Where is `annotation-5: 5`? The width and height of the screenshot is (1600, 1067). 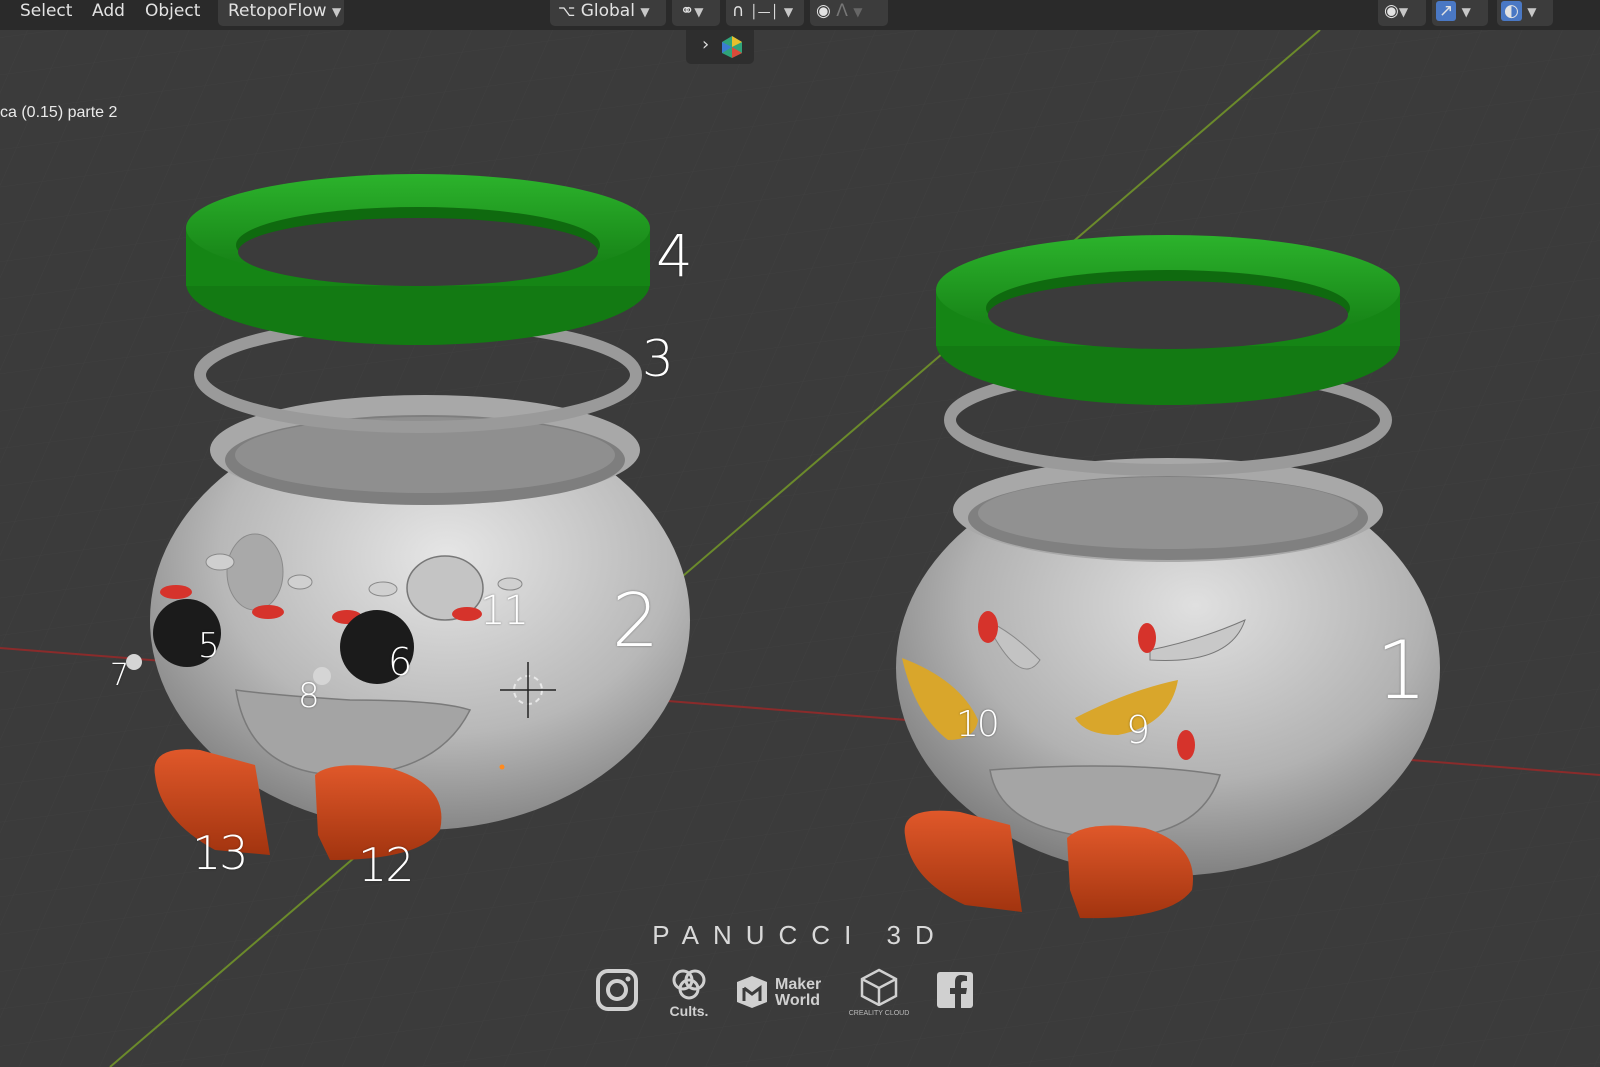
annotation-5: 5 is located at coordinates (209, 646).